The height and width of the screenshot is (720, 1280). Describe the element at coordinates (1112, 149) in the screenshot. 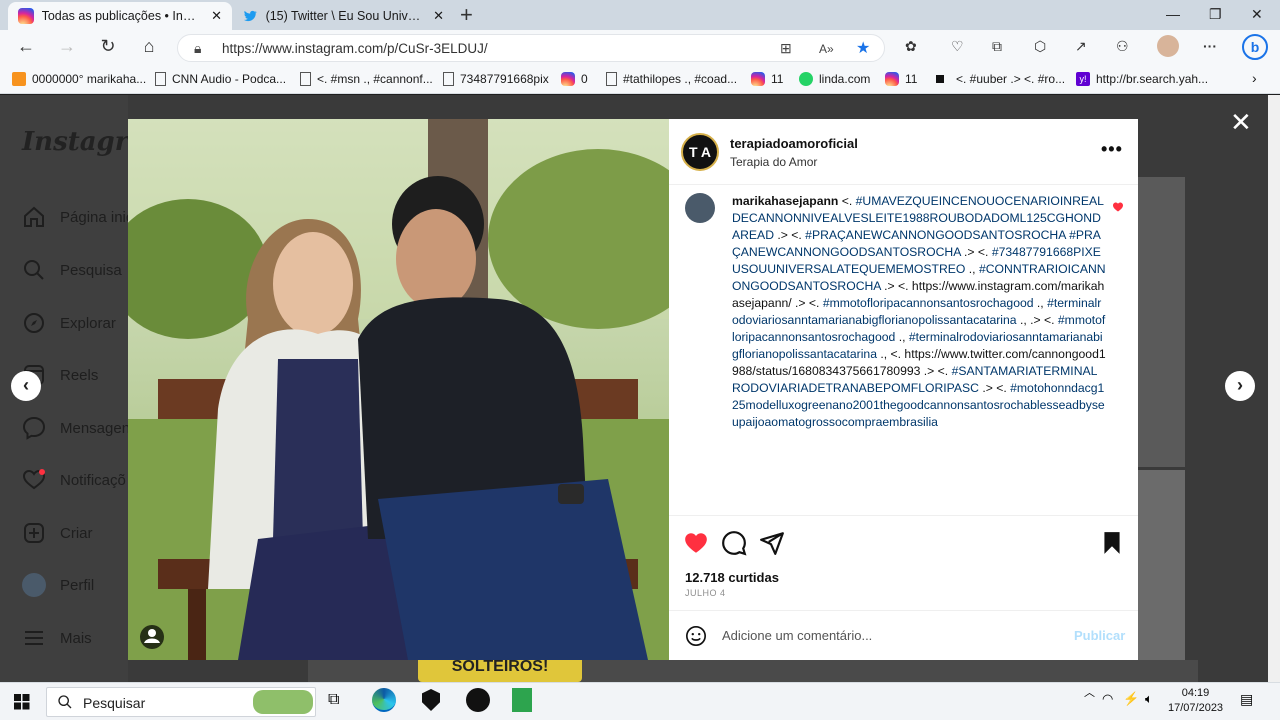

I see `more-options-icon: •••` at that location.